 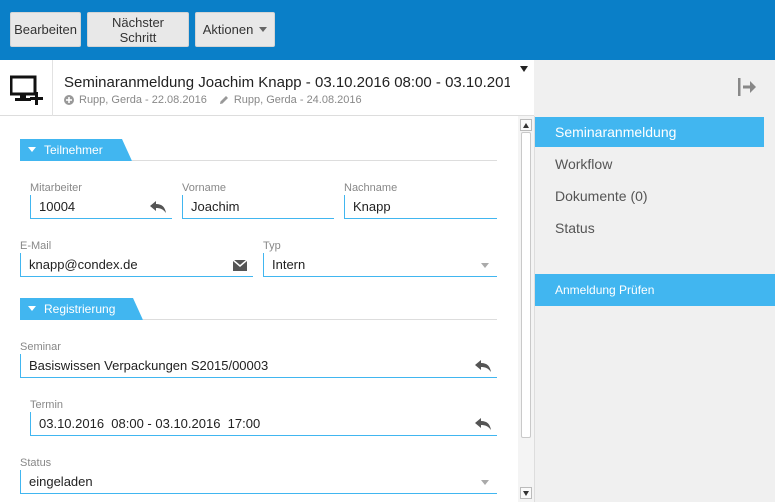 I want to click on date-value: 03.10.2016 08:00 - 03.10.2016 17:00, so click(x=150, y=423).